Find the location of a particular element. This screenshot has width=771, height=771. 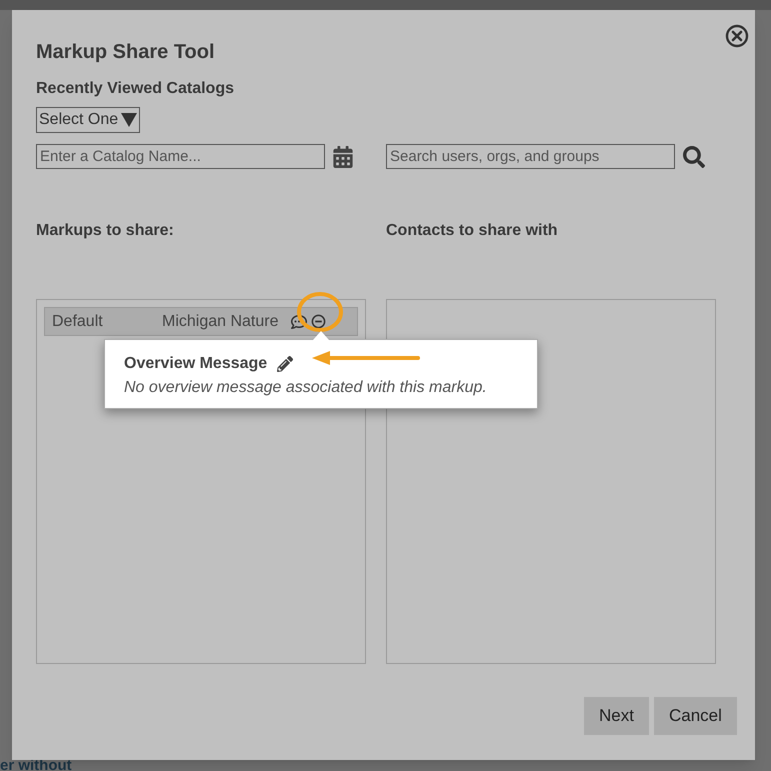

dialog-button: Next is located at coordinates (616, 716).